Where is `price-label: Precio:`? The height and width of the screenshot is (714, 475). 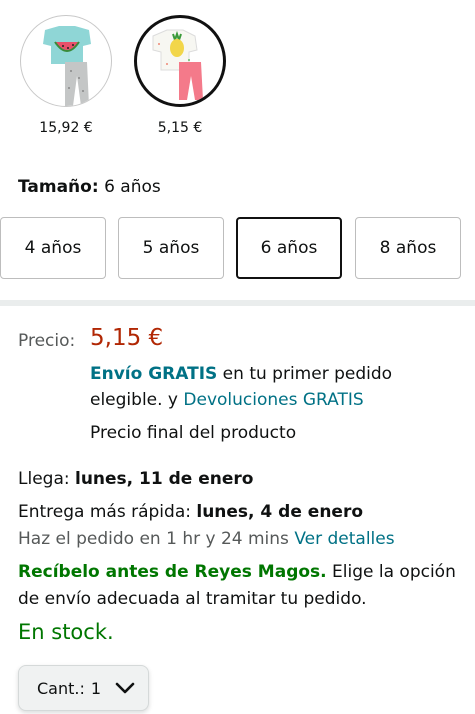 price-label: Precio: is located at coordinates (47, 341).